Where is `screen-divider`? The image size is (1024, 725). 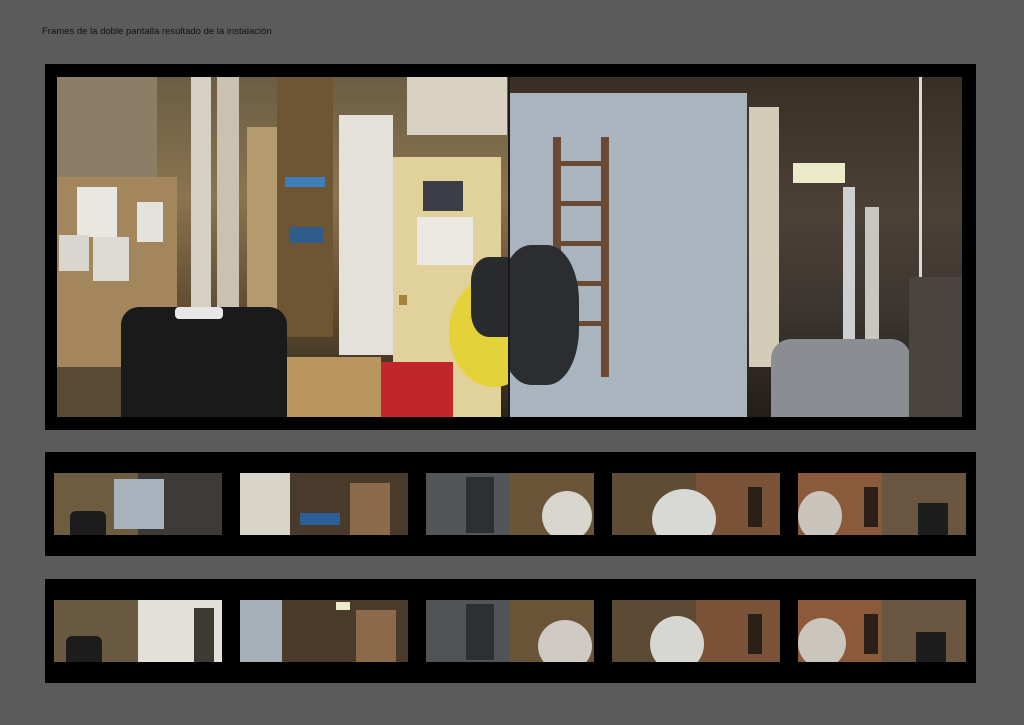
screen-divider is located at coordinates (509, 247).